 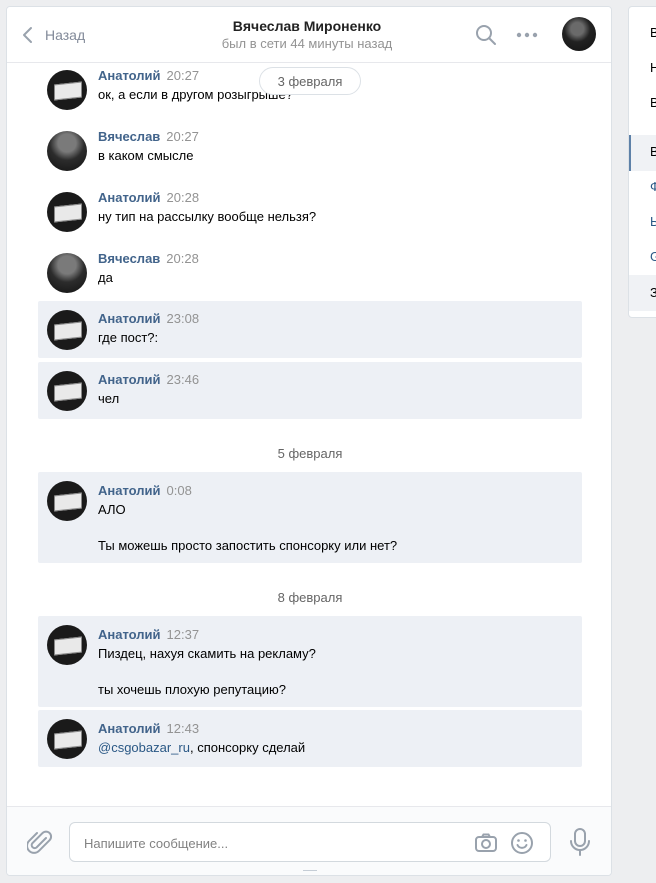 I want to click on message-input, so click(x=269, y=843).